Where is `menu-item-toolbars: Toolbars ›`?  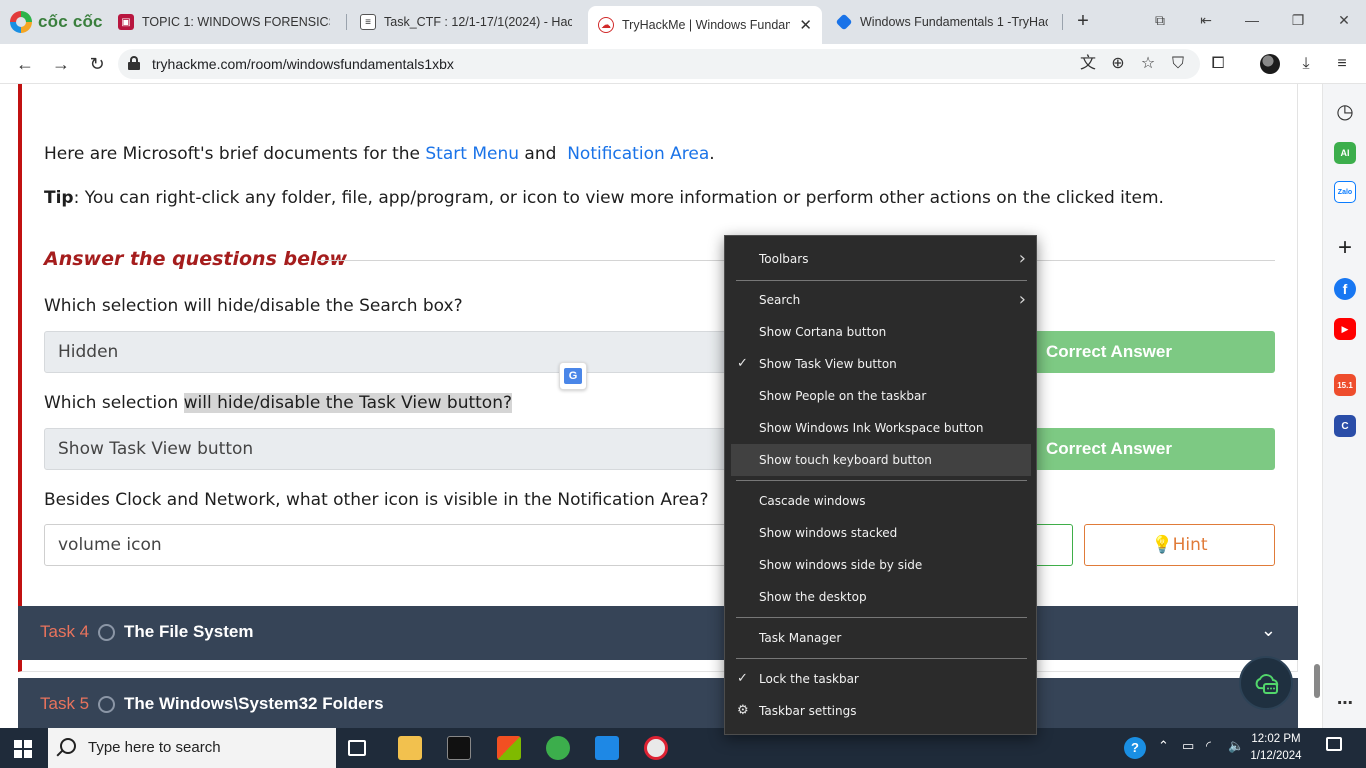 menu-item-toolbars: Toolbars › is located at coordinates (880, 259).